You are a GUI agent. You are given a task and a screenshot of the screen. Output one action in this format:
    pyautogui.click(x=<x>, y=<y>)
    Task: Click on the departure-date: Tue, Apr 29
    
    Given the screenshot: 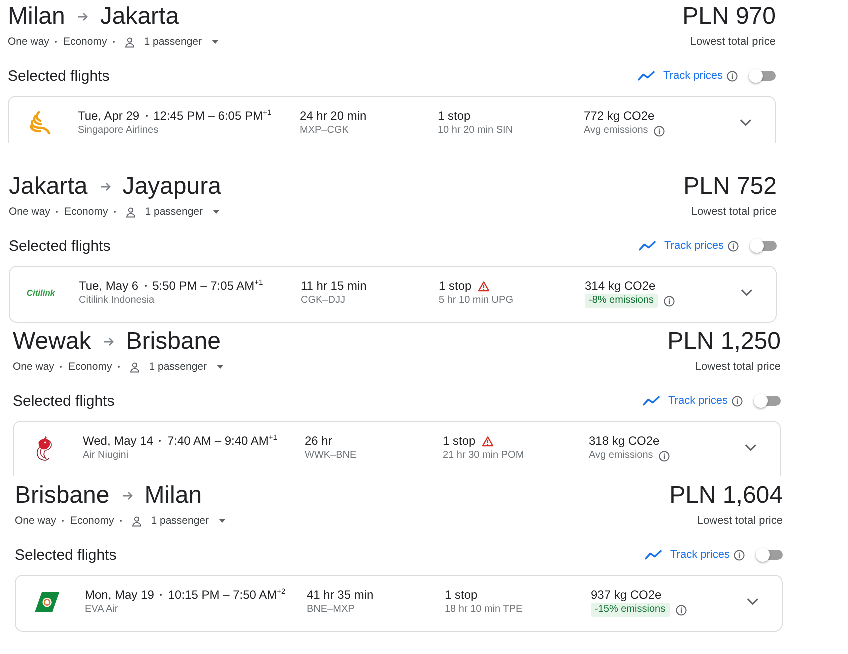 What is the action you would take?
    pyautogui.click(x=109, y=116)
    